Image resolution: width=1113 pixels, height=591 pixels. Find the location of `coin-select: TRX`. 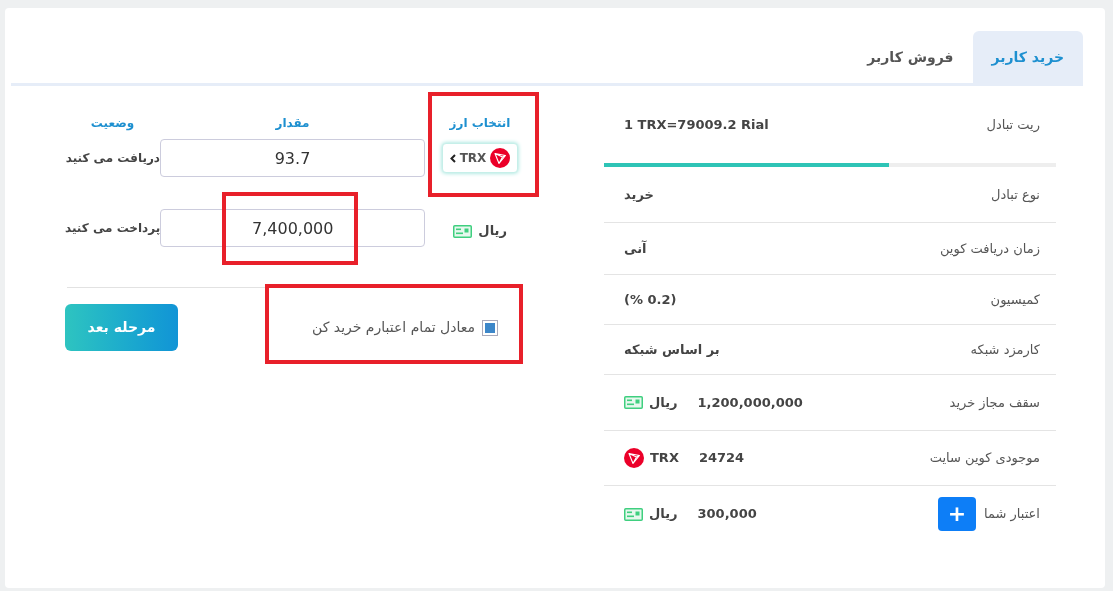

coin-select: TRX is located at coordinates (480, 158).